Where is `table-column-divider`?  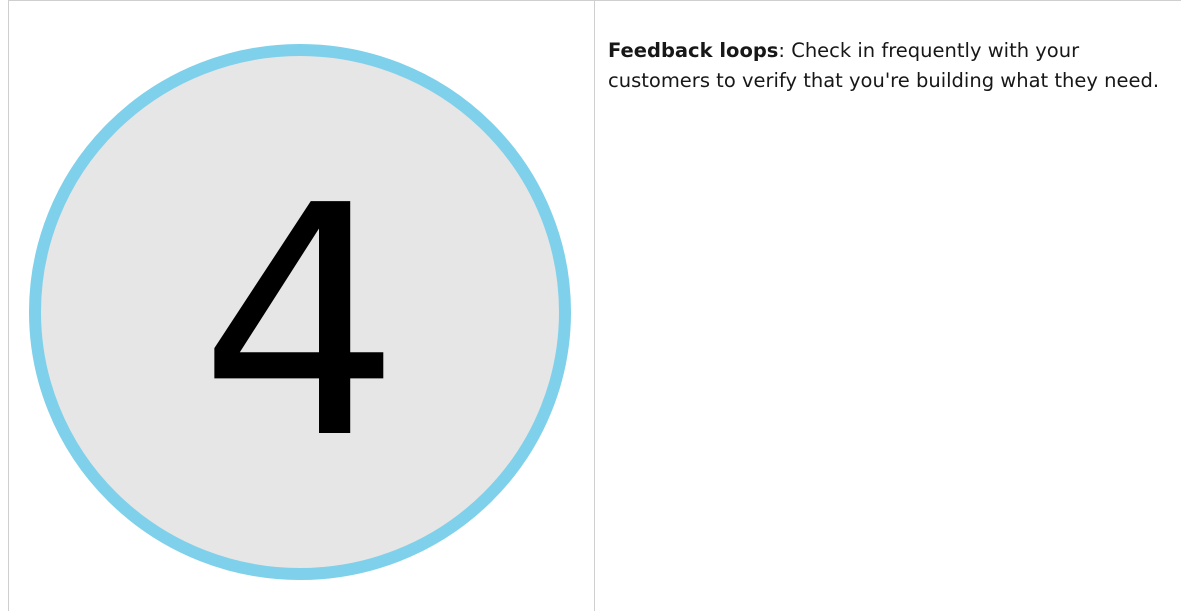
table-column-divider is located at coordinates (594, 305).